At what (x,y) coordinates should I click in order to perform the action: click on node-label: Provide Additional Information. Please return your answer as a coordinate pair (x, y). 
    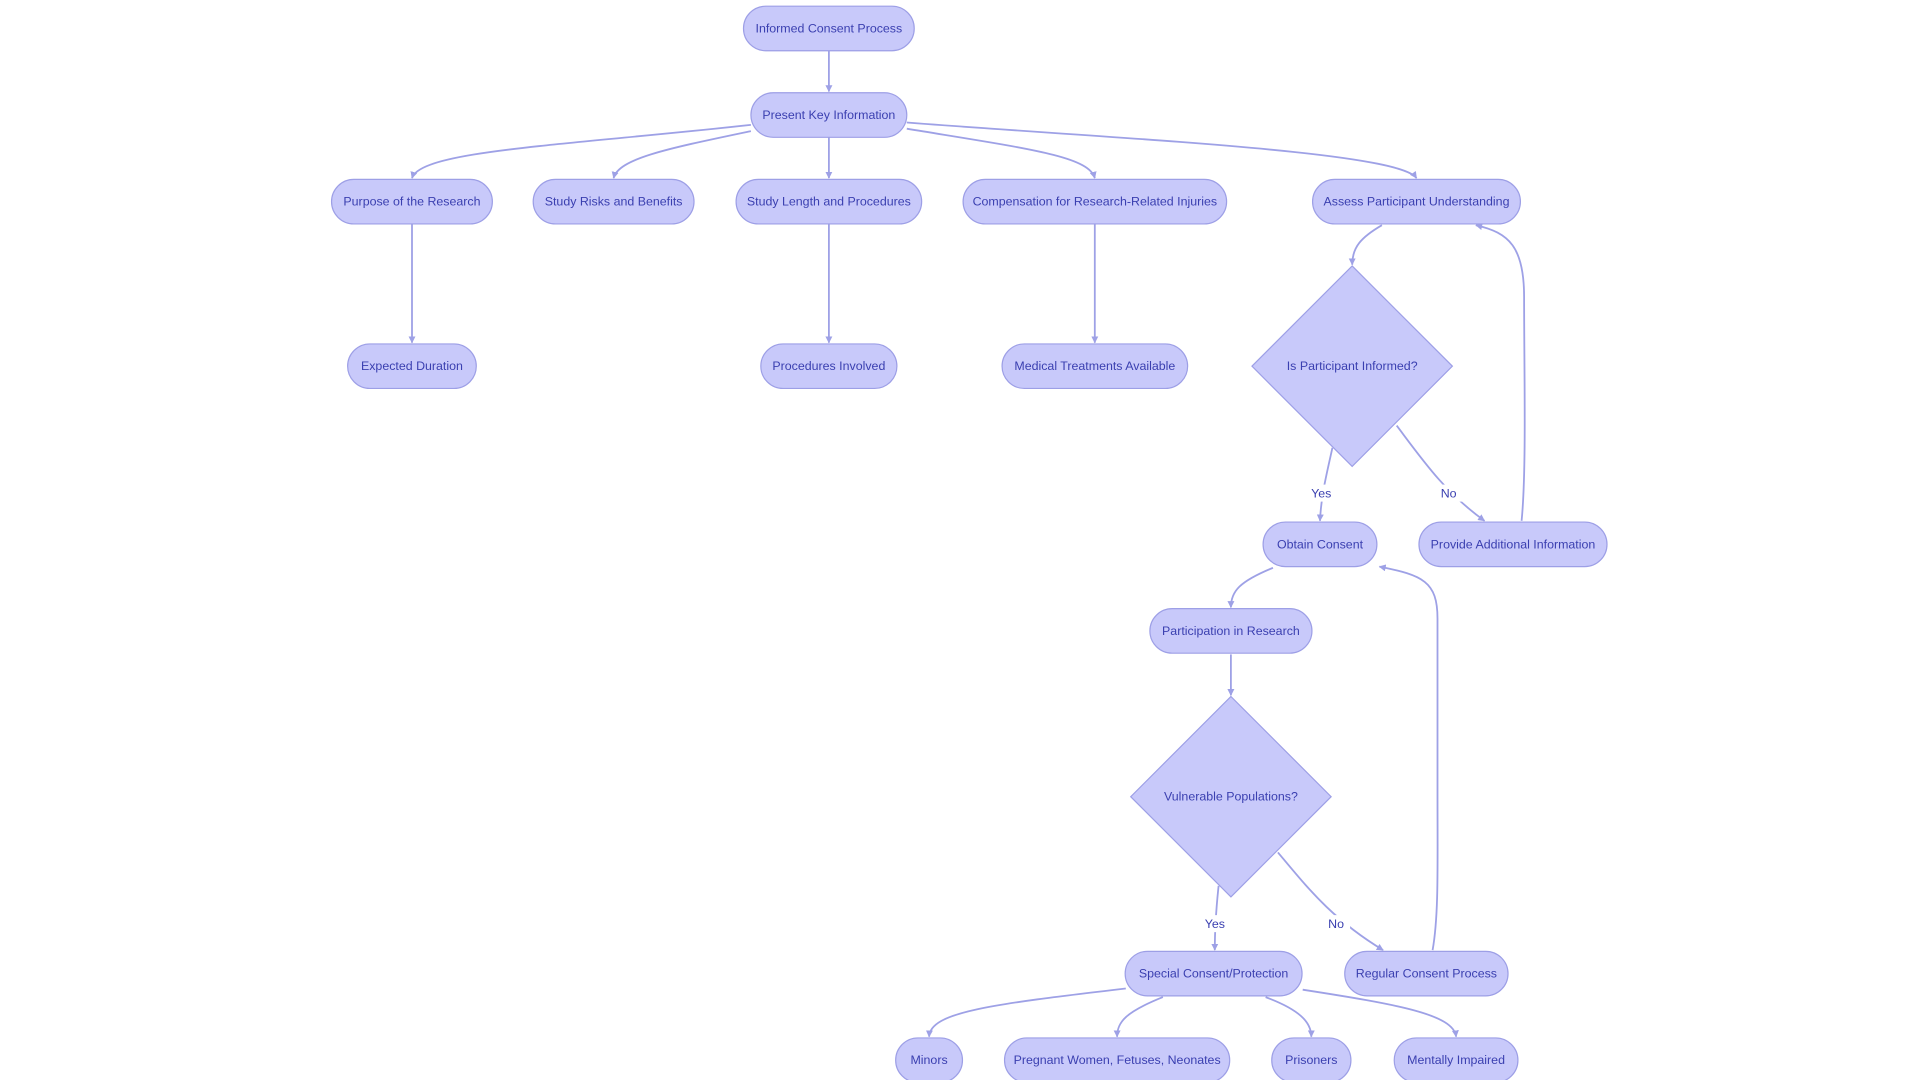
    Looking at the image, I should click on (1513, 544).